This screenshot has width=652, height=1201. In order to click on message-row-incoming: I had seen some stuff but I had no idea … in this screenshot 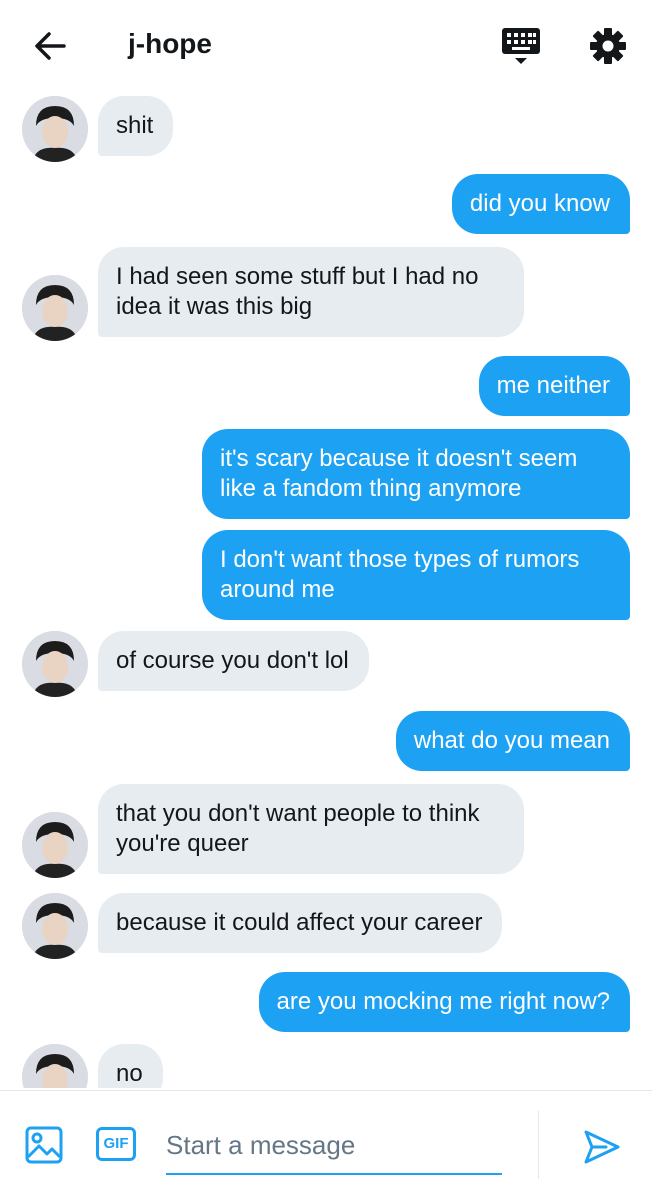, I will do `click(326, 294)`.